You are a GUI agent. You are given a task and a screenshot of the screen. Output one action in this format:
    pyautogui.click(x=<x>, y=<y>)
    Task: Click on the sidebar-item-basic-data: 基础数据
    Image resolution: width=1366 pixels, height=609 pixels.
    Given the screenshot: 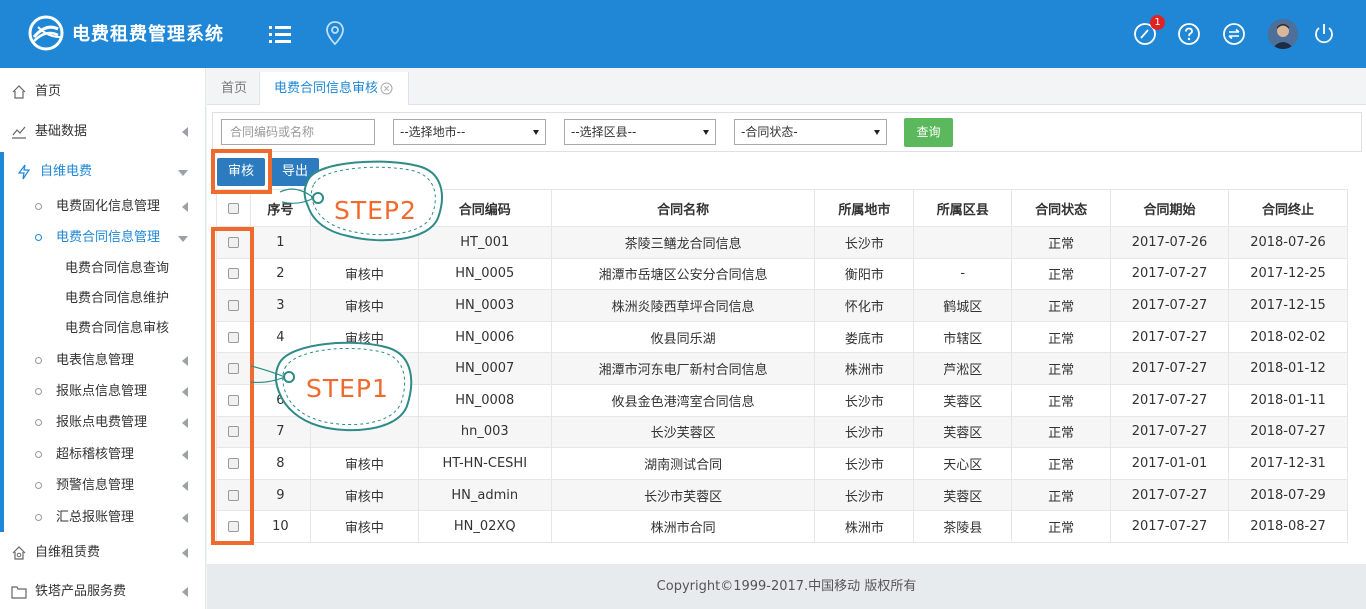 What is the action you would take?
    pyautogui.click(x=103, y=131)
    